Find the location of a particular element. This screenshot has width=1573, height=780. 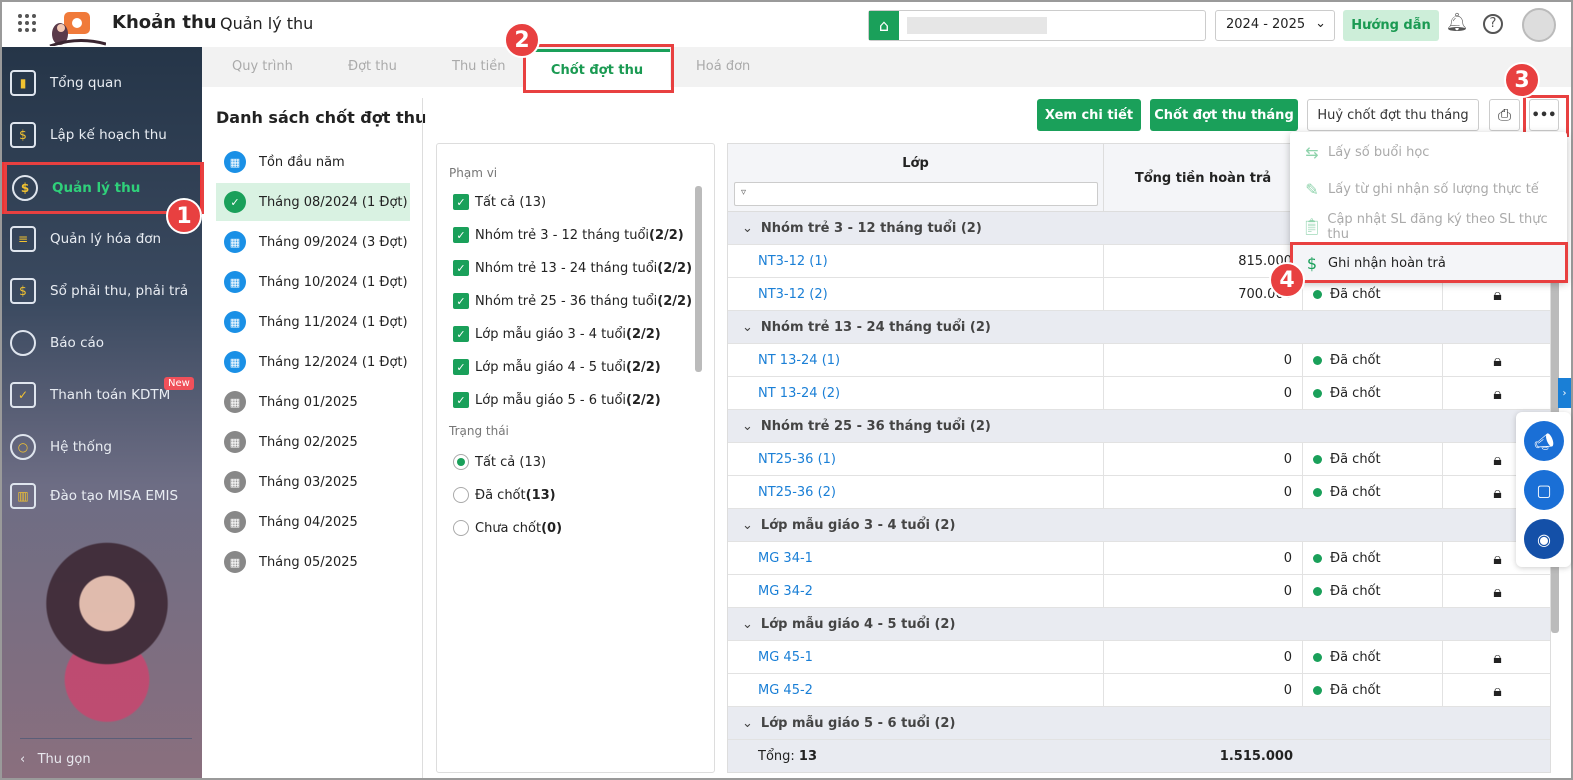

sidebar-item-overview: ▮ Tổng quan is located at coordinates (102, 83).